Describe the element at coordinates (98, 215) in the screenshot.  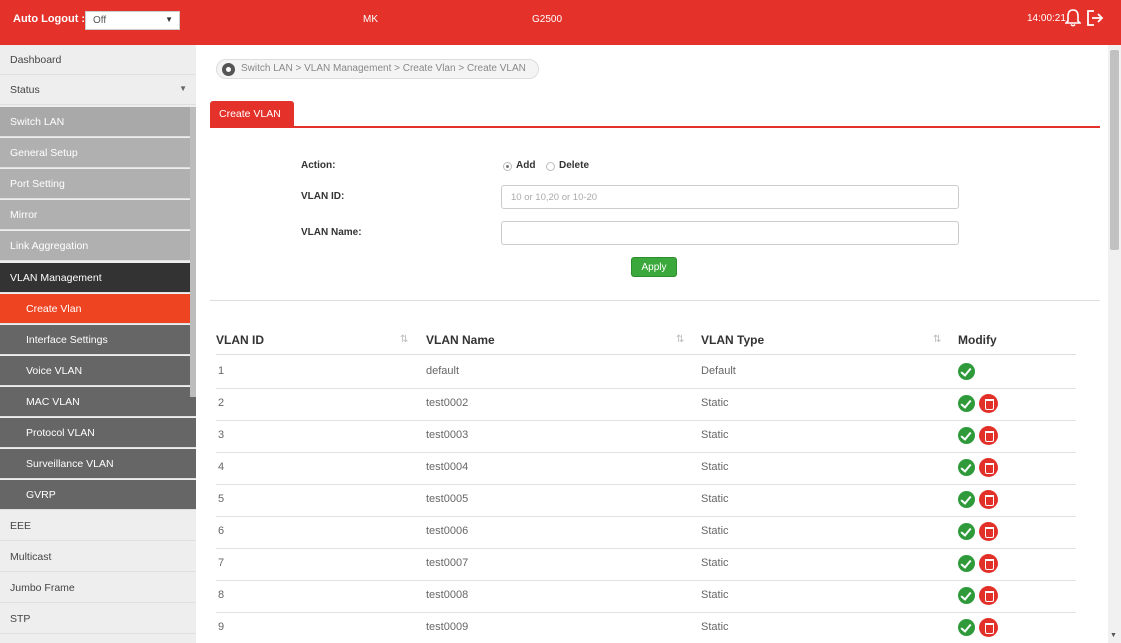
I see `sidebar-item-mirror: Mirror` at that location.